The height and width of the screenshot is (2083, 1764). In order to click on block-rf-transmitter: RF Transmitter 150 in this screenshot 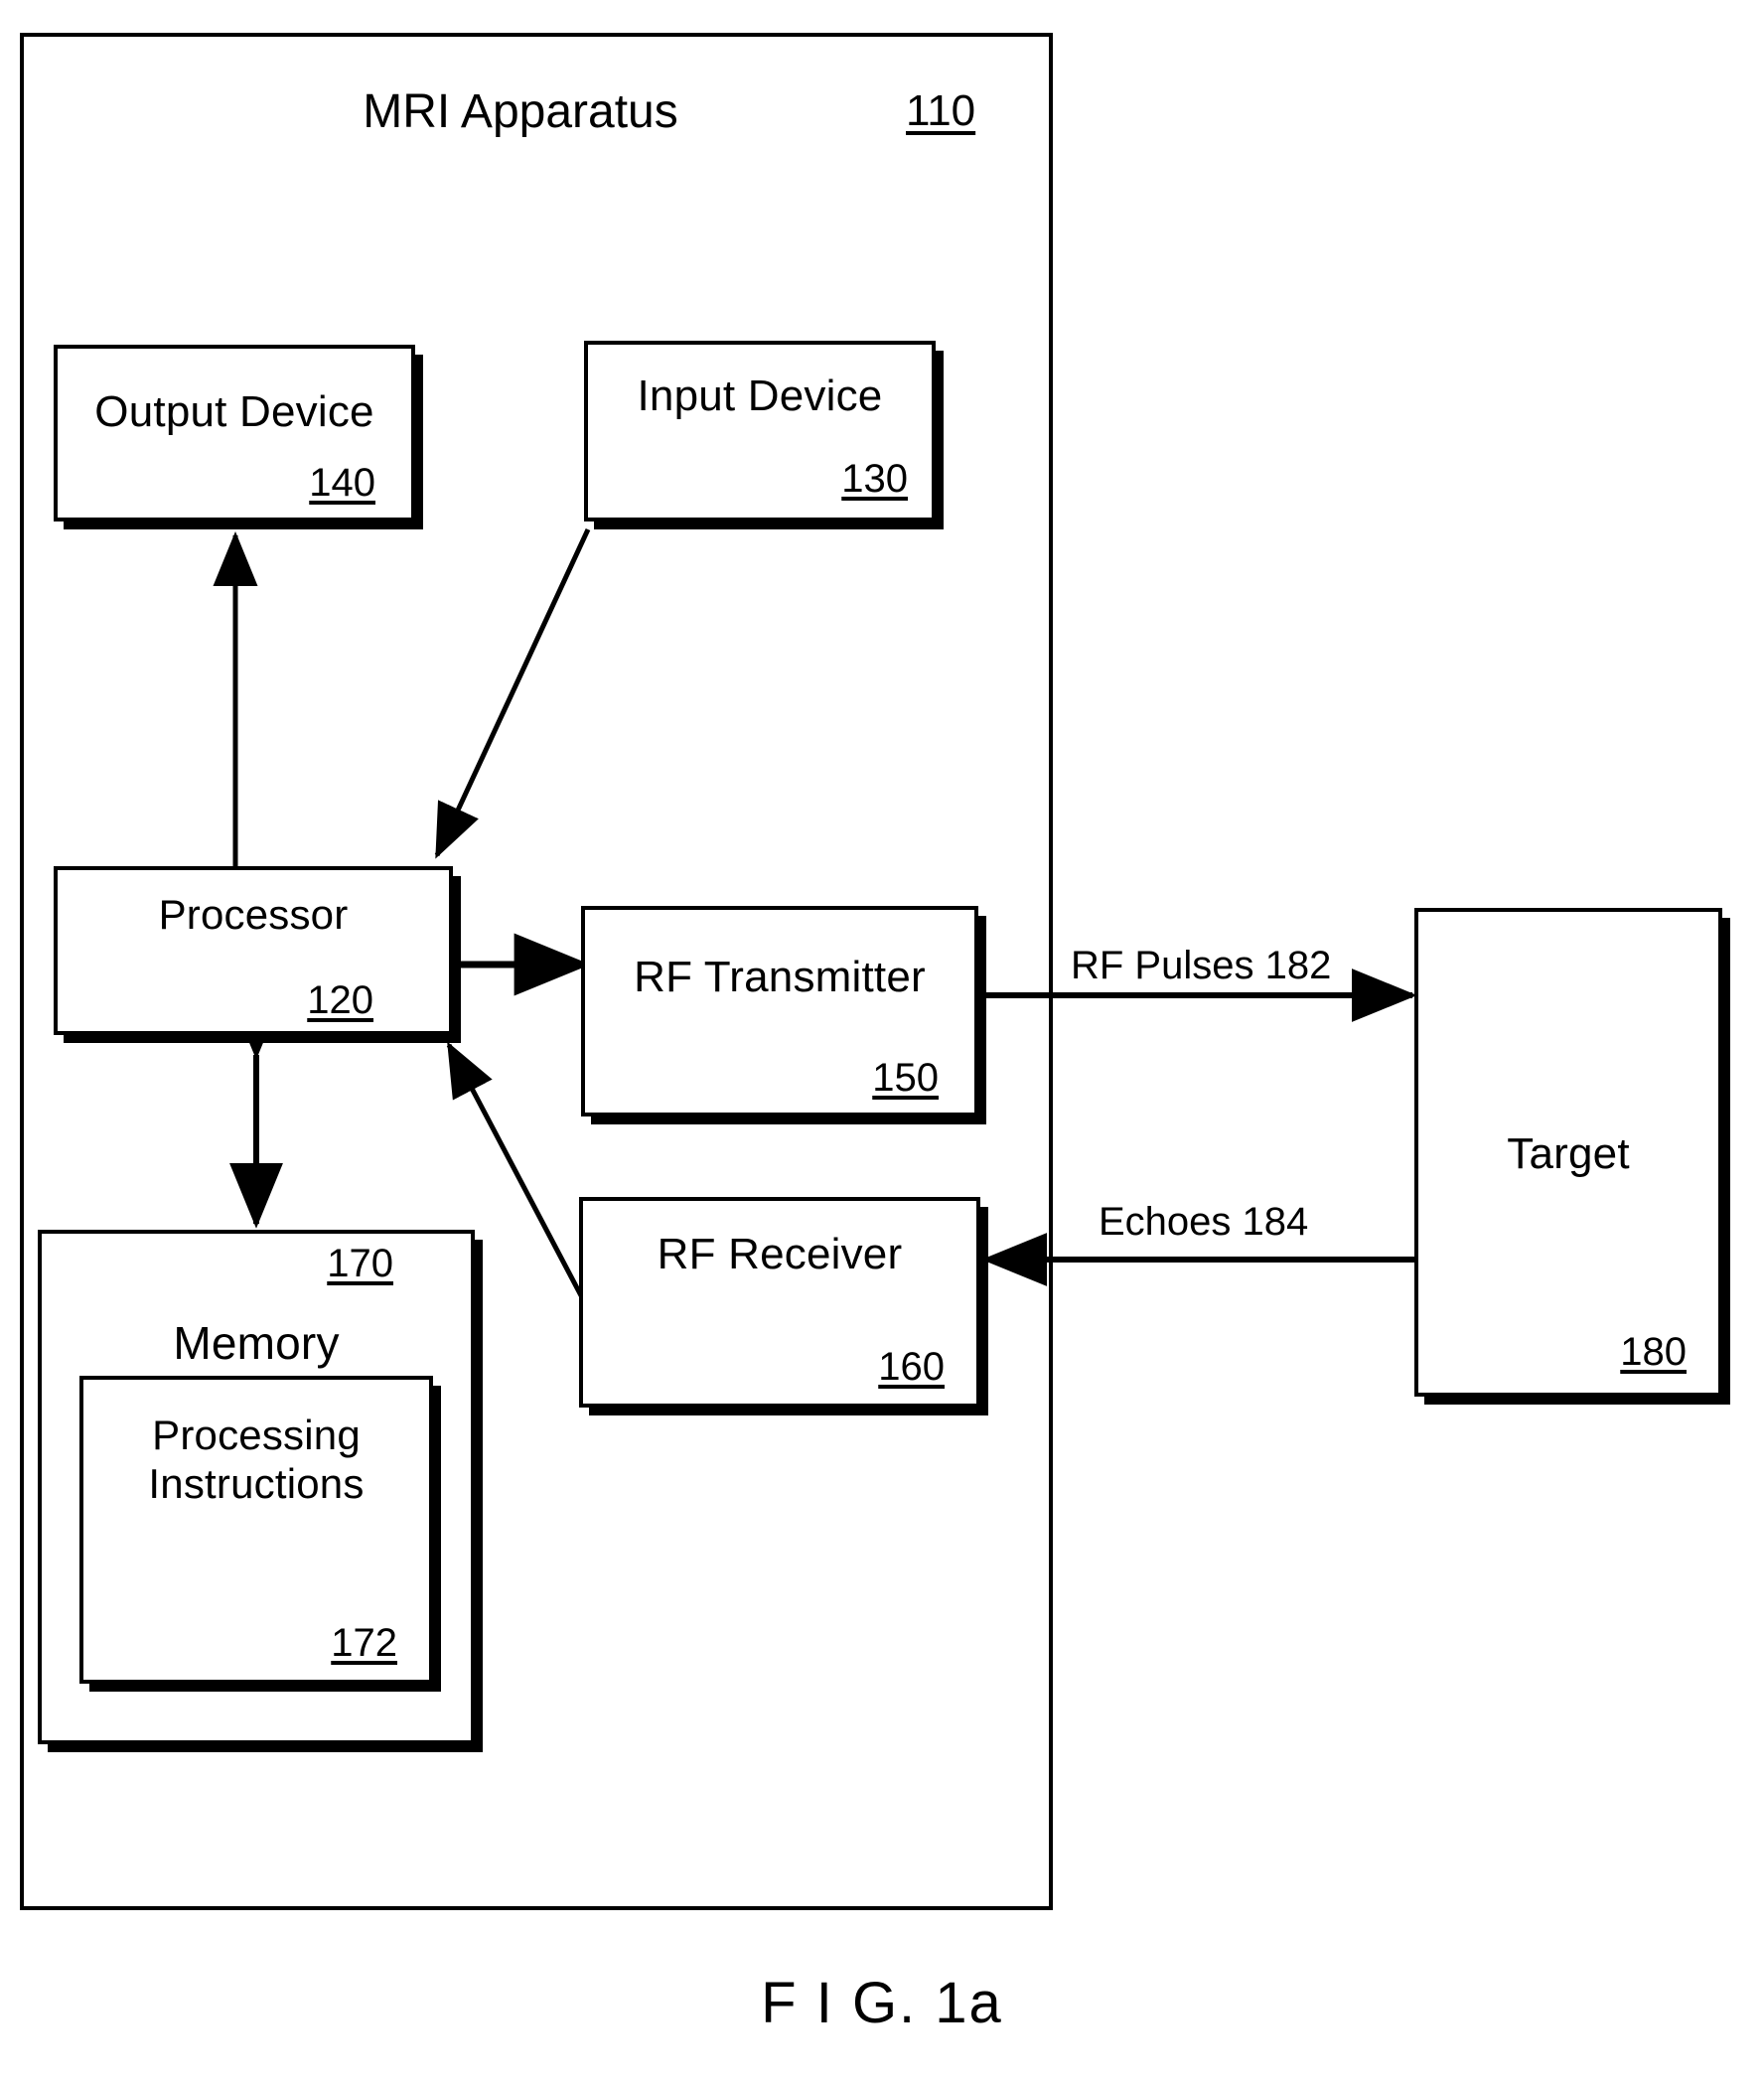, I will do `click(779, 1011)`.